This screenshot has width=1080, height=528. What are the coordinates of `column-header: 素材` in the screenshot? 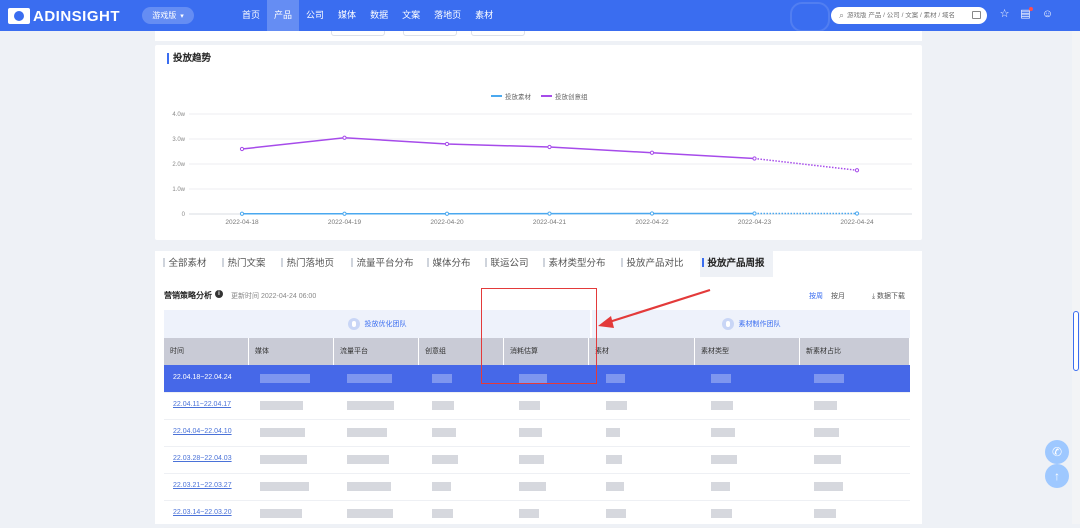 It's located at (642, 351).